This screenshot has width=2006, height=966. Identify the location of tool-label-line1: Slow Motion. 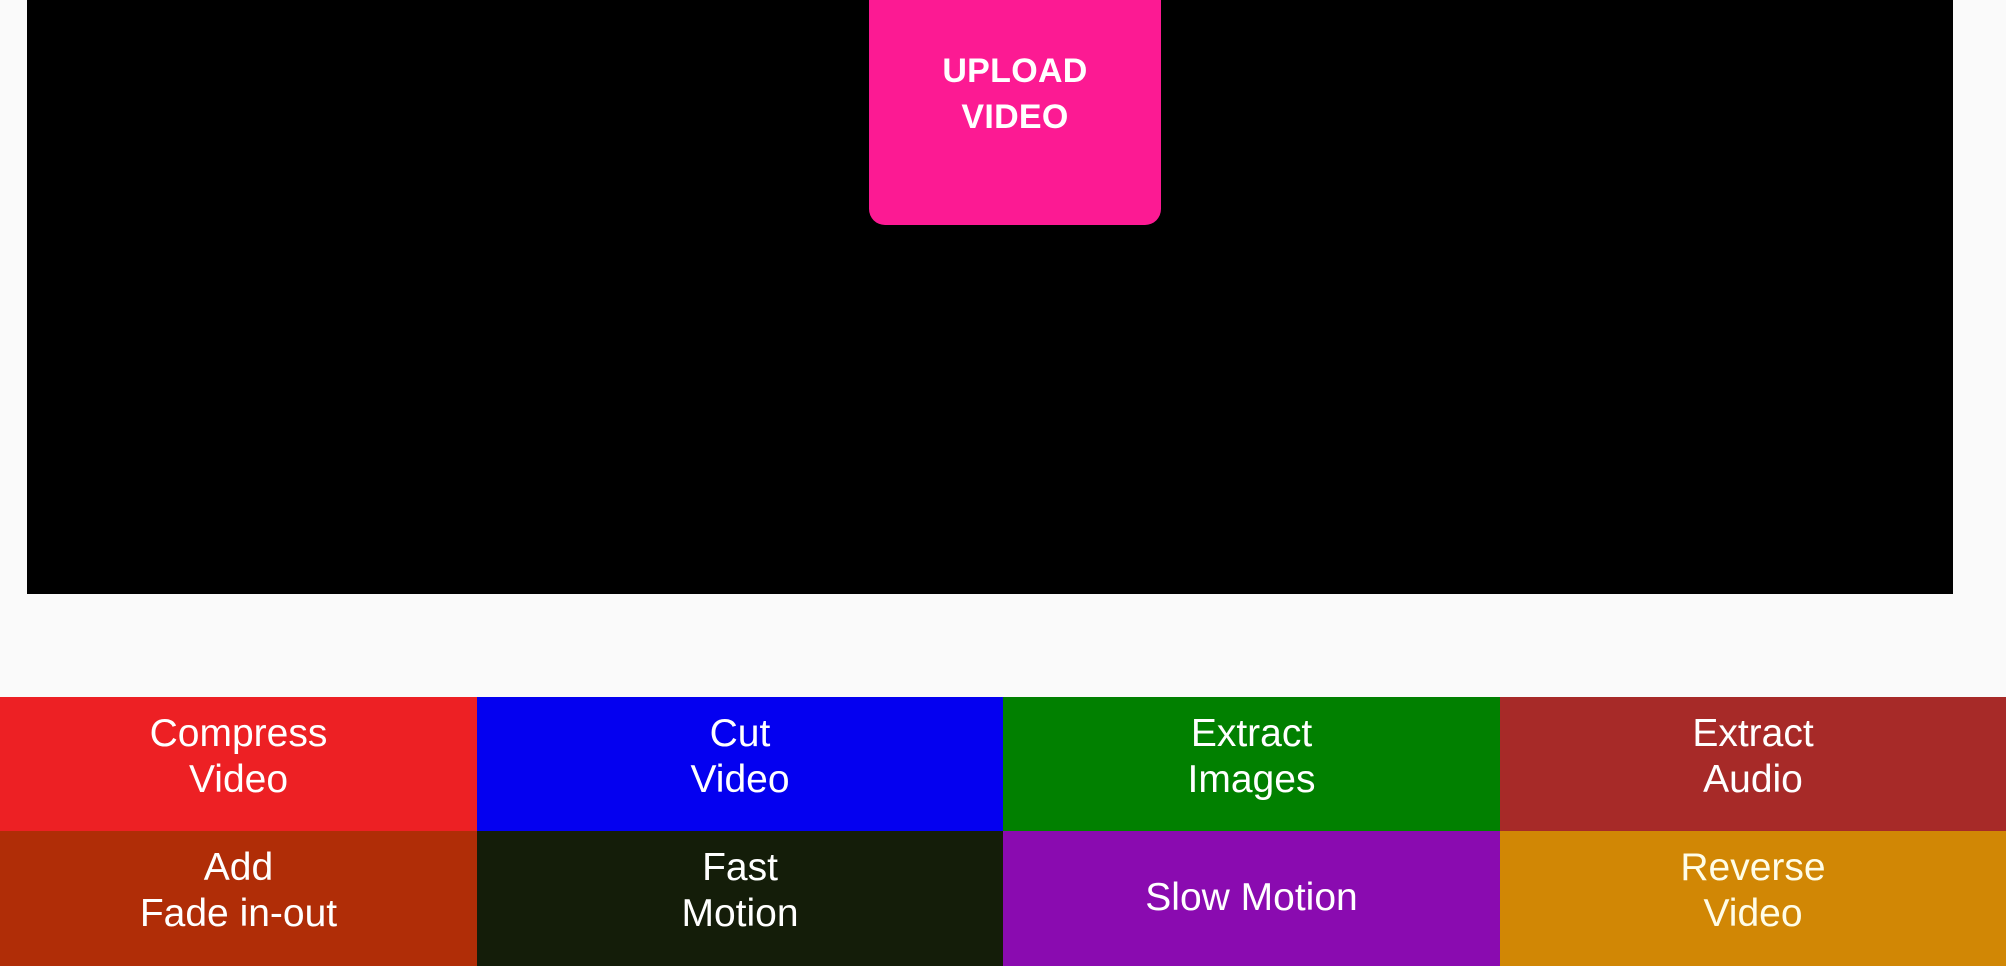
(1251, 898).